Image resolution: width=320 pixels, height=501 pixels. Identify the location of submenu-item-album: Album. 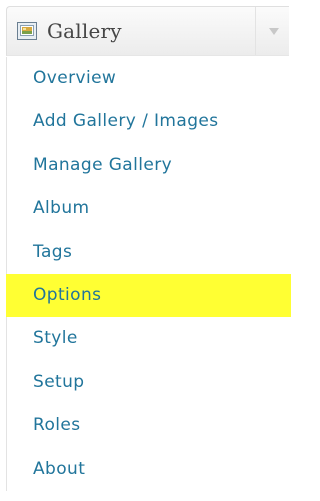
(149, 208).